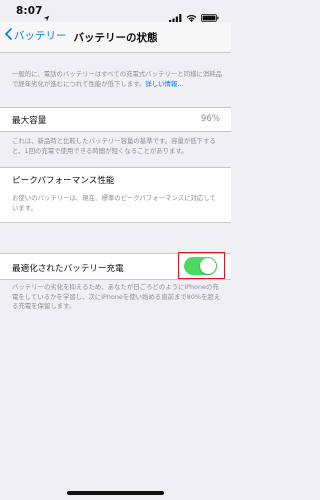  I want to click on page-title: バッテリーの状態, so click(115, 38).